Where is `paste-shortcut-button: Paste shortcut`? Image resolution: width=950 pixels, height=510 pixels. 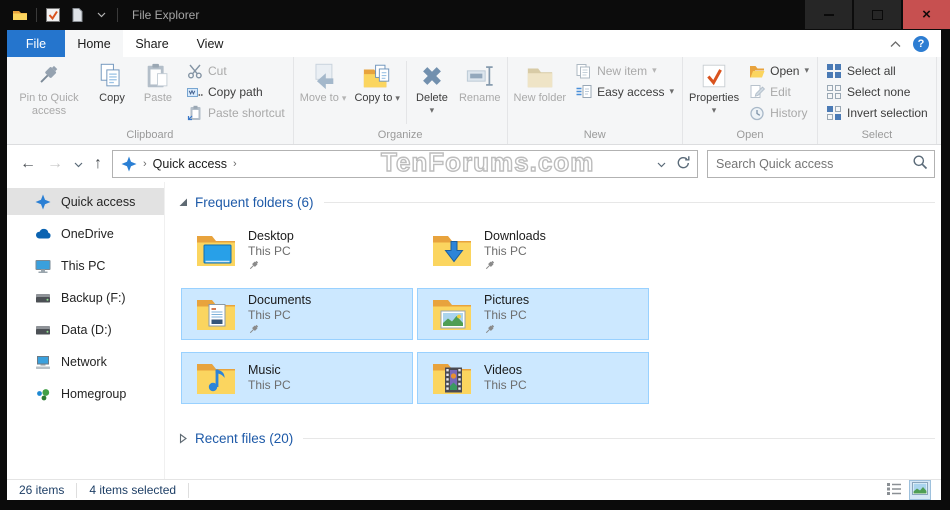
paste-shortcut-button: Paste shortcut is located at coordinates (236, 112).